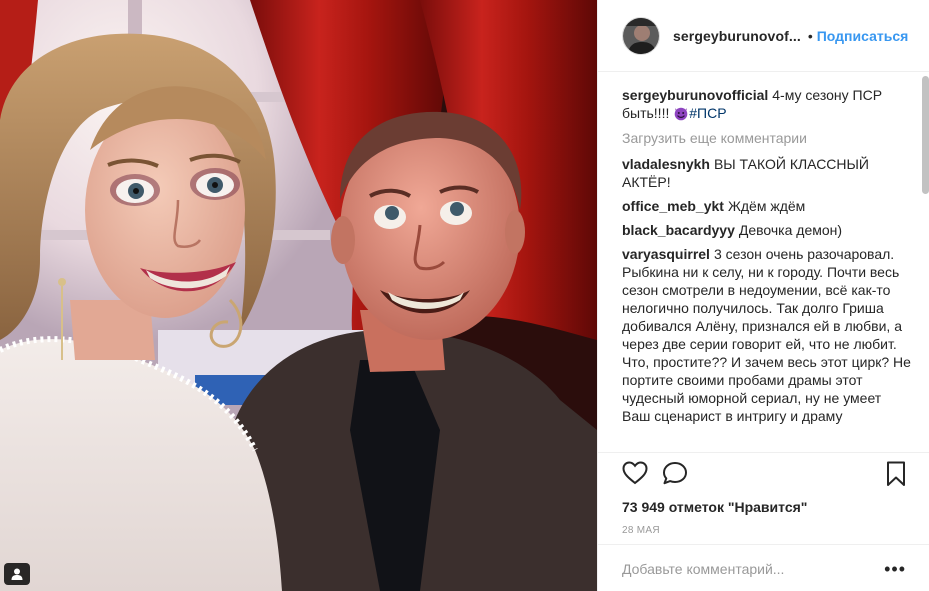  What do you see at coordinates (895, 569) in the screenshot?
I see `more-options-button: •••` at bounding box center [895, 569].